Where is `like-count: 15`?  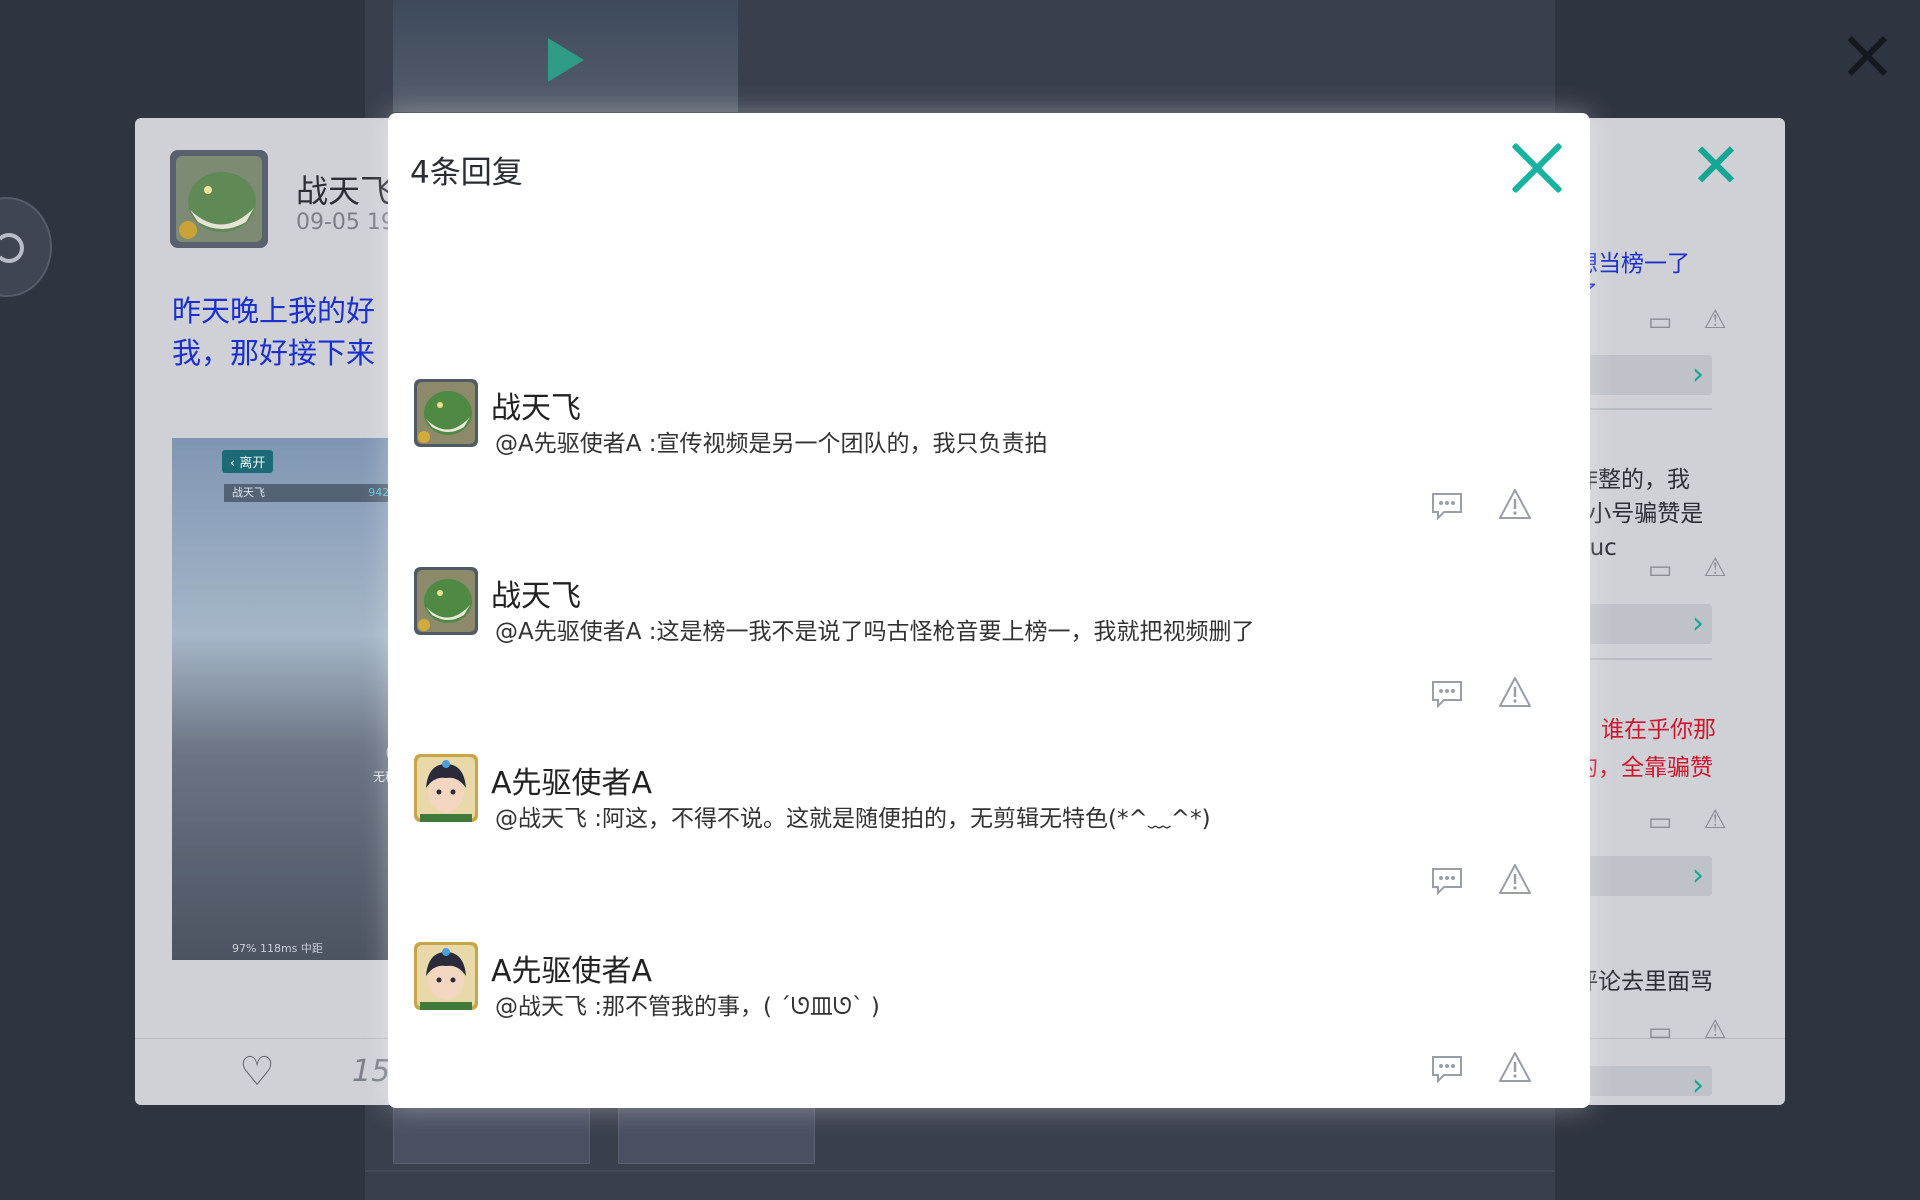
like-count: 15 is located at coordinates (371, 1071).